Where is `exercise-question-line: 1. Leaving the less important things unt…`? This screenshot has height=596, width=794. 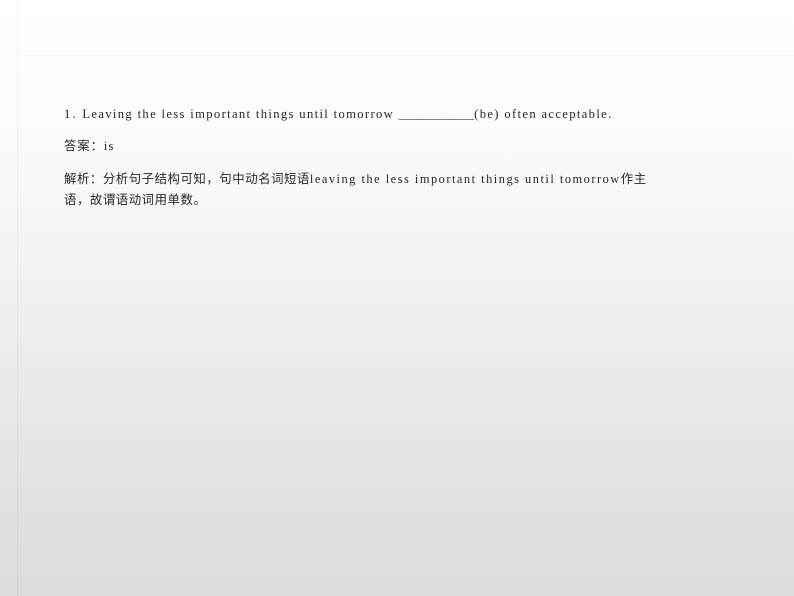
exercise-question-line: 1. Leaving the less important things unt… is located at coordinates (406, 114).